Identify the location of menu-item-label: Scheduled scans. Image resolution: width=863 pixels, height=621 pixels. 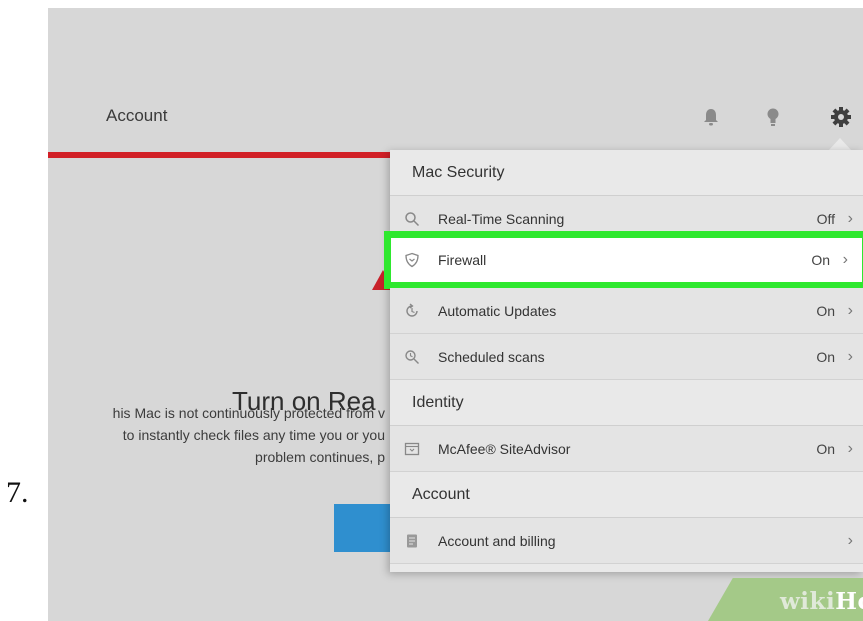
(491, 357).